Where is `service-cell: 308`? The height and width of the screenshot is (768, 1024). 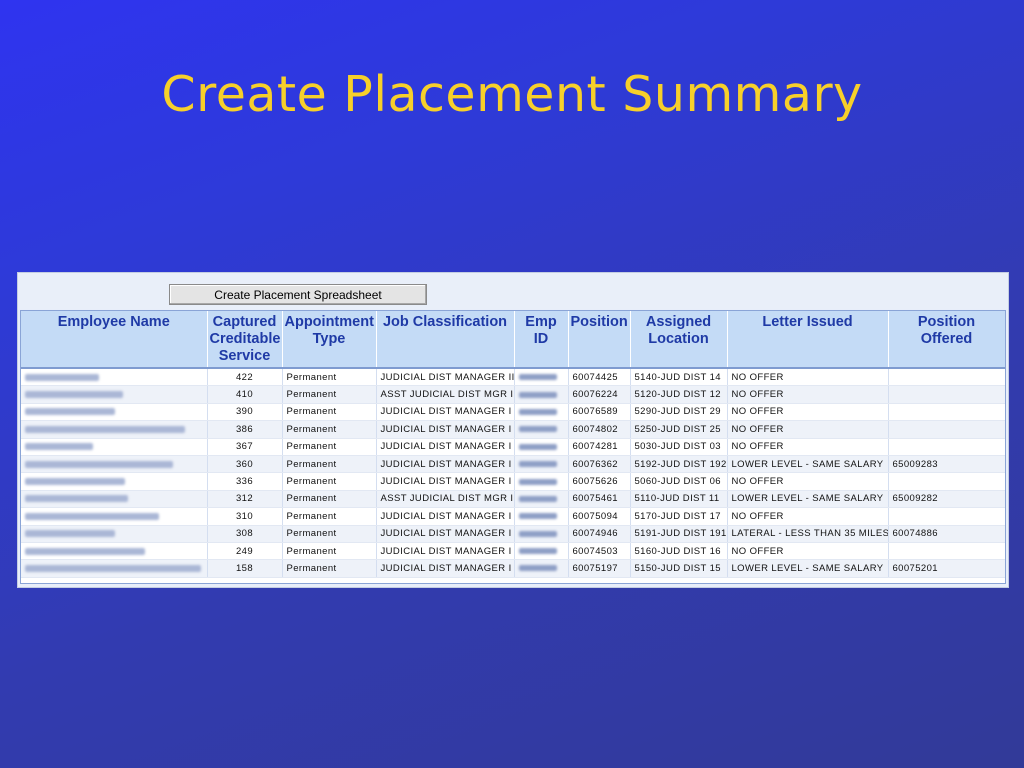
service-cell: 308 is located at coordinates (245, 534).